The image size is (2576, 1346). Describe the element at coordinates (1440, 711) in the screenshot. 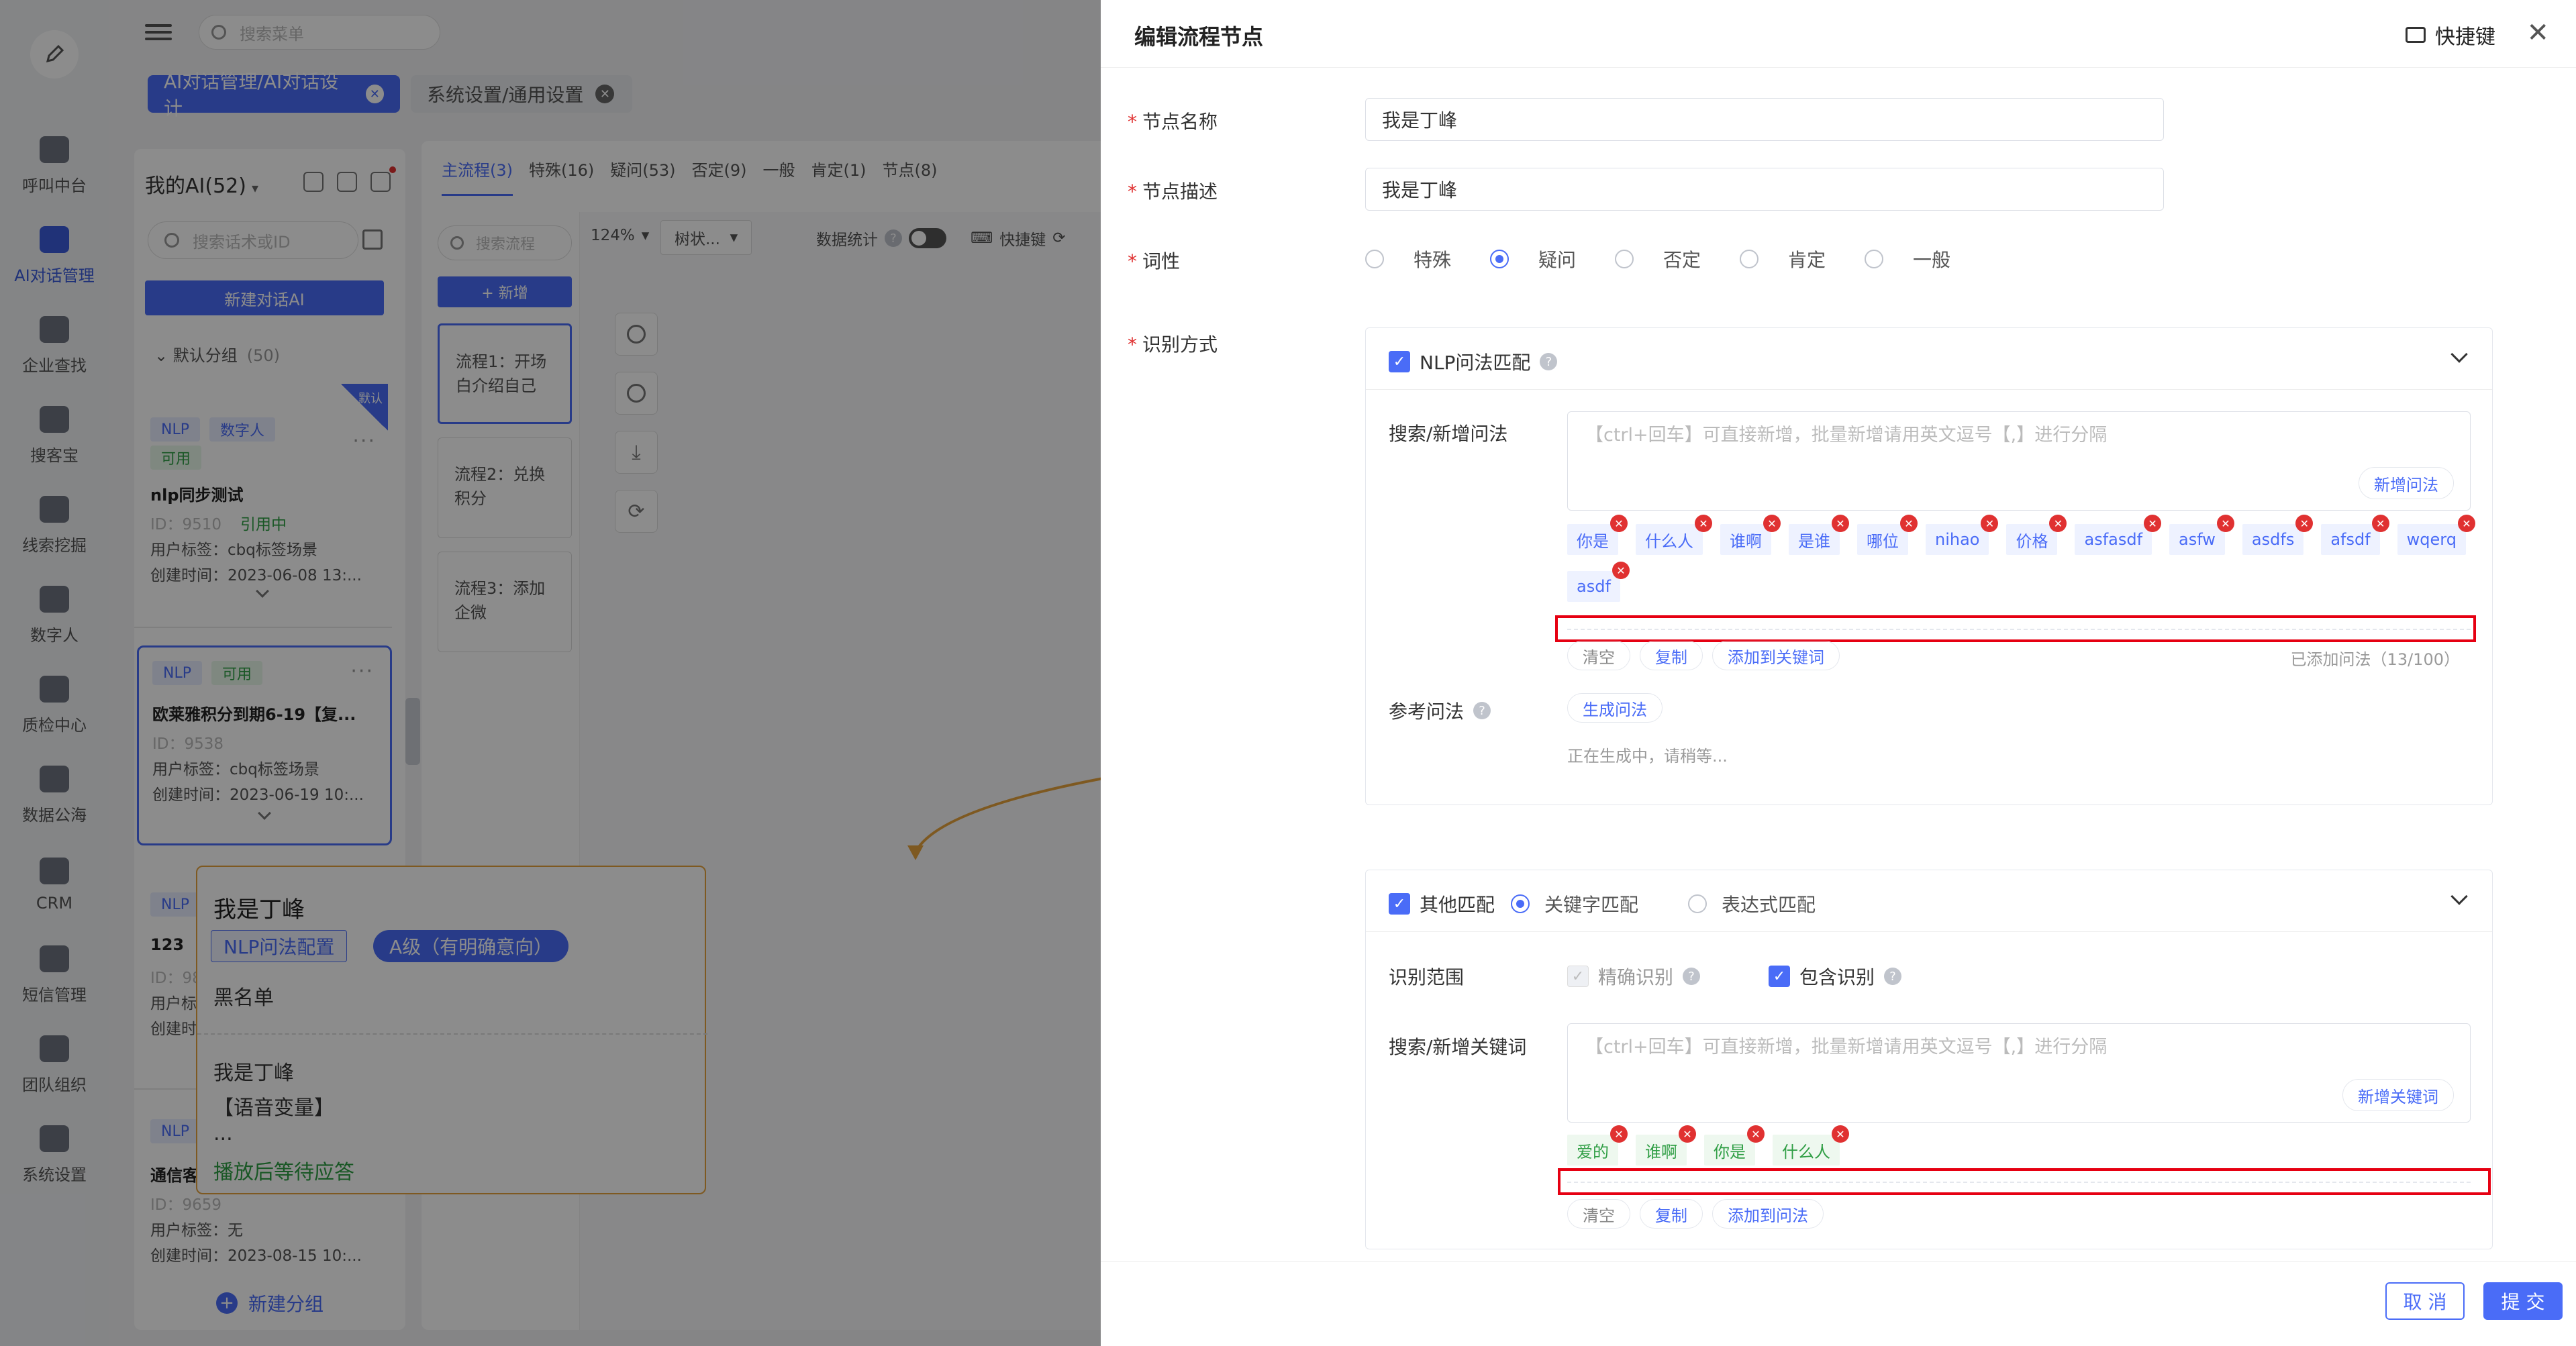

I see `reference-question-label: 参考问法?` at that location.